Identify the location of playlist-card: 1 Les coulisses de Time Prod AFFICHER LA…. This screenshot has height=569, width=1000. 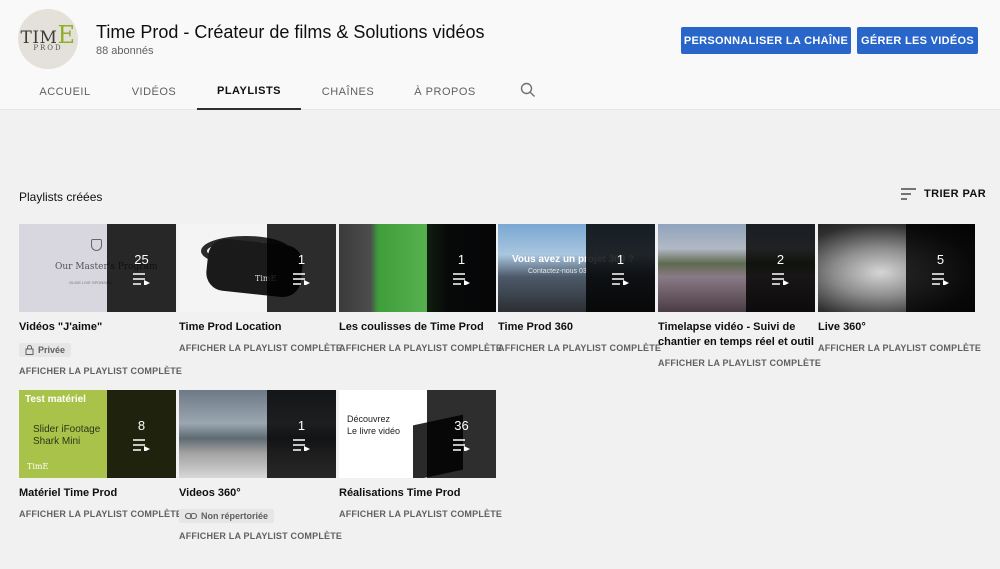
(420, 288).